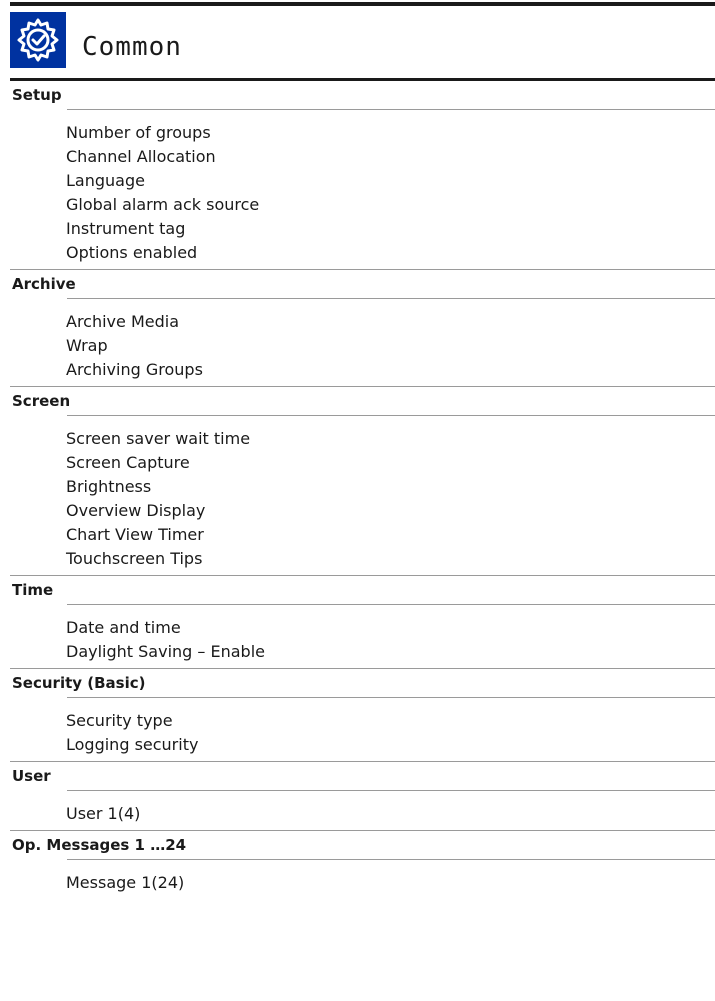 This screenshot has height=1001, width=715. Describe the element at coordinates (79, 683) in the screenshot. I see `section-title: Security (Basic)` at that location.